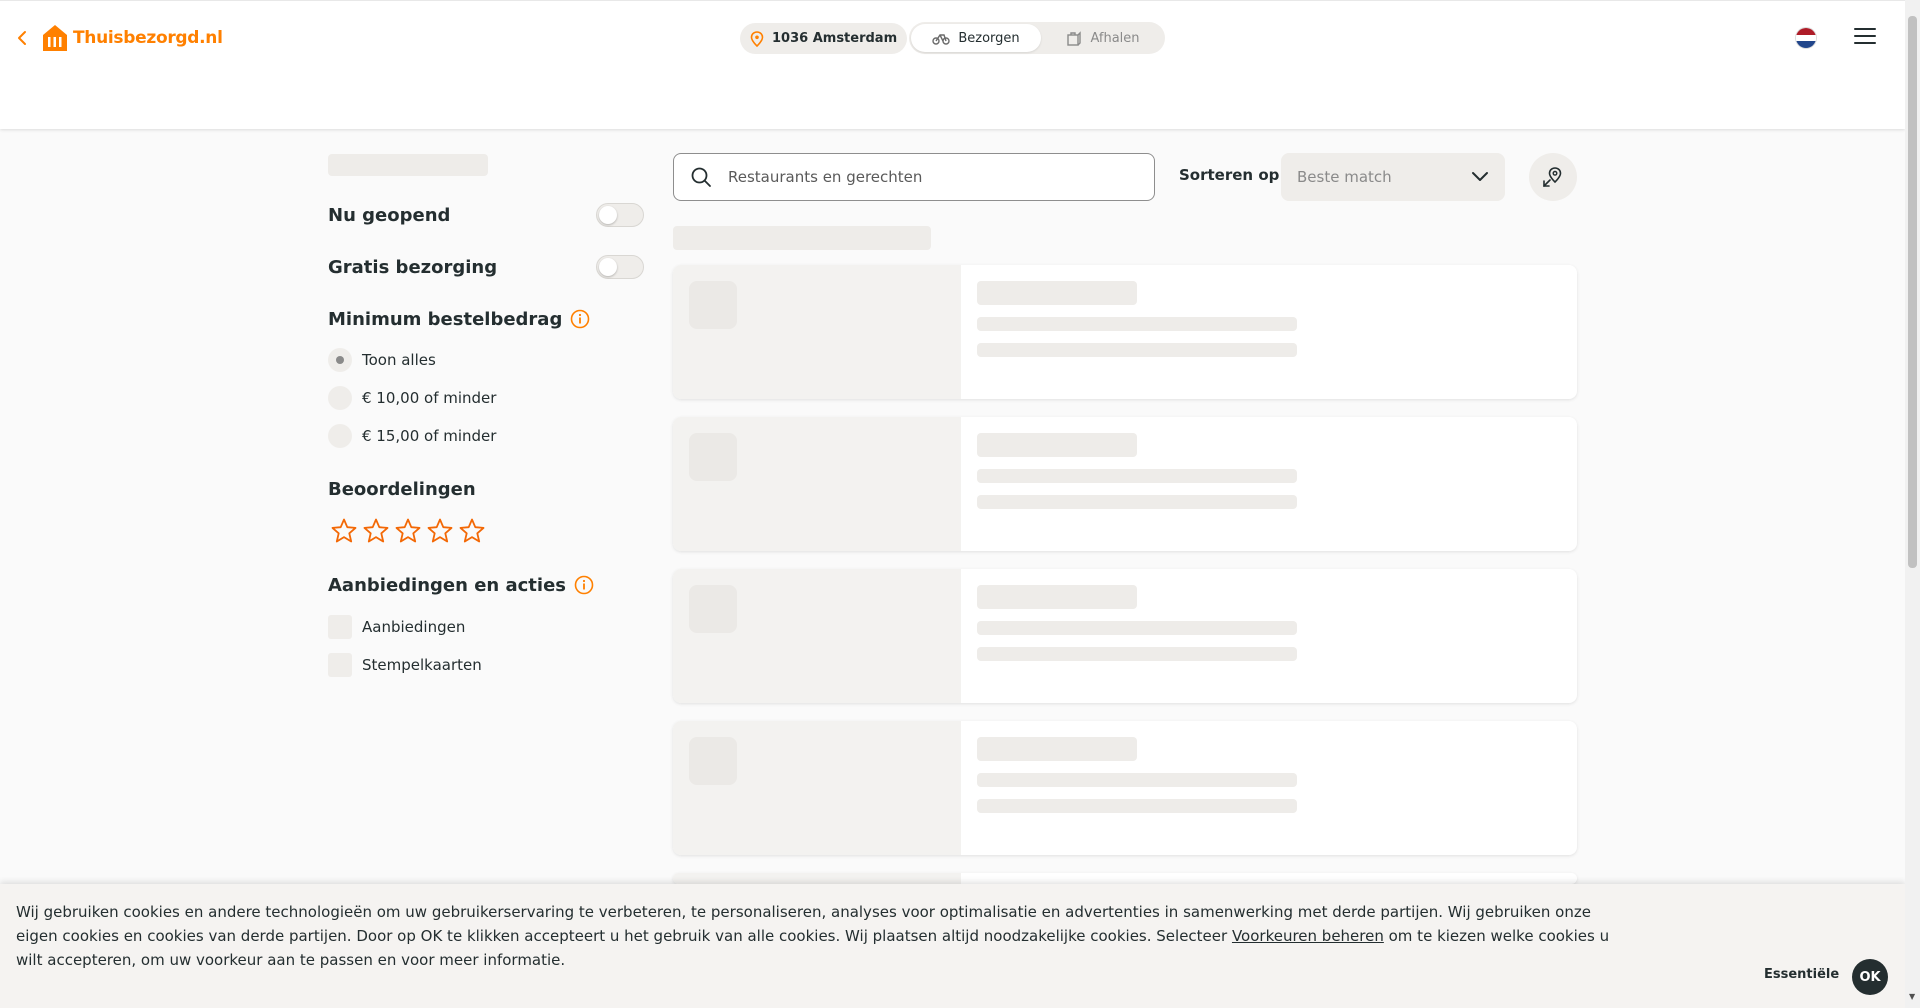  What do you see at coordinates (941, 39) in the screenshot?
I see `bike-icon` at bounding box center [941, 39].